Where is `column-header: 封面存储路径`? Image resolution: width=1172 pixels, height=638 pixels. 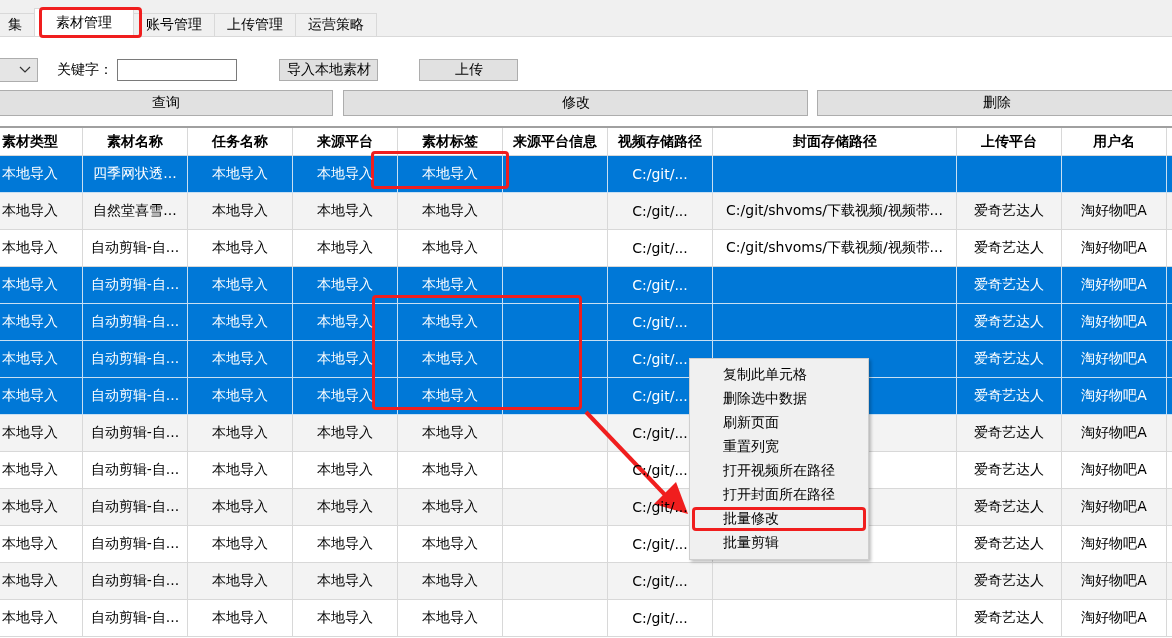
column-header: 封面存储路径 is located at coordinates (835, 142).